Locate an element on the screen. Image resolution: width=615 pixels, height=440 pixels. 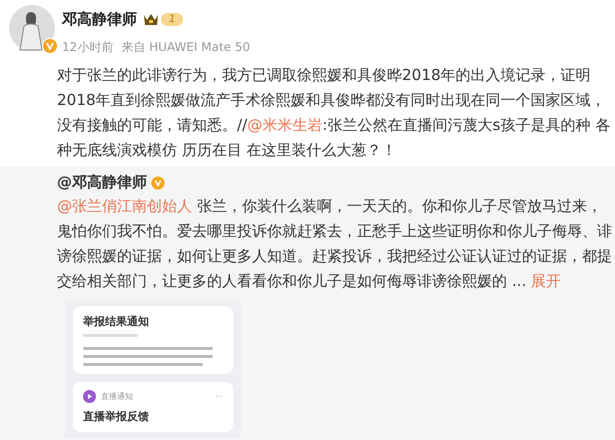
blurred-date is located at coordinates (110, 335).